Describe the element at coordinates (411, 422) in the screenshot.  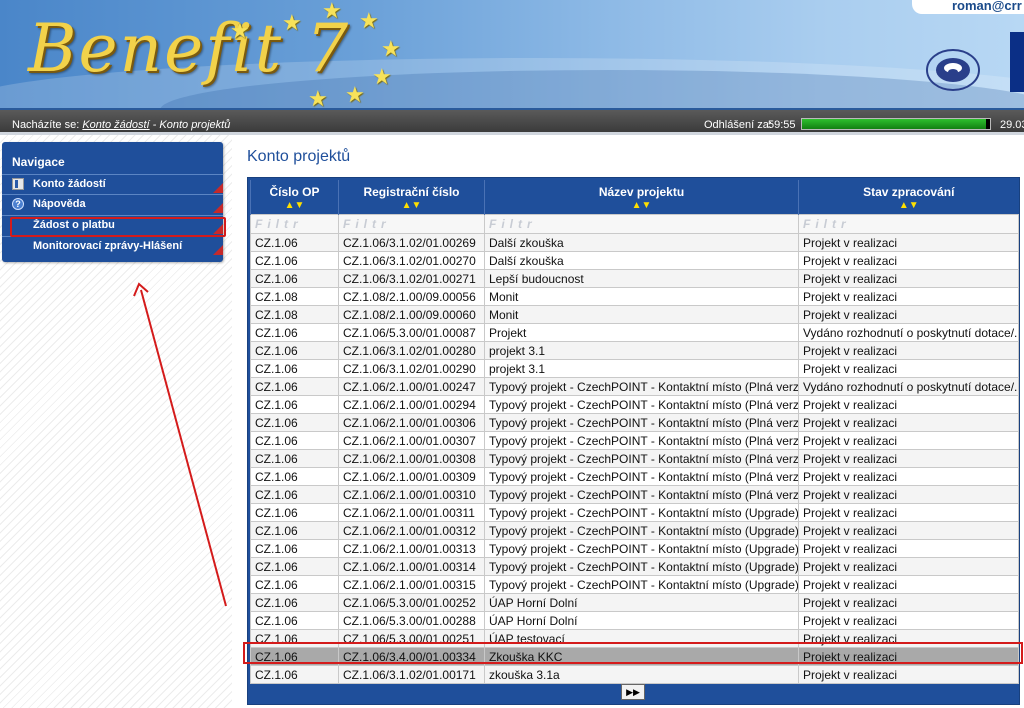
I see `table-cell: CZ.1.06/2.1.00/01.00306` at that location.